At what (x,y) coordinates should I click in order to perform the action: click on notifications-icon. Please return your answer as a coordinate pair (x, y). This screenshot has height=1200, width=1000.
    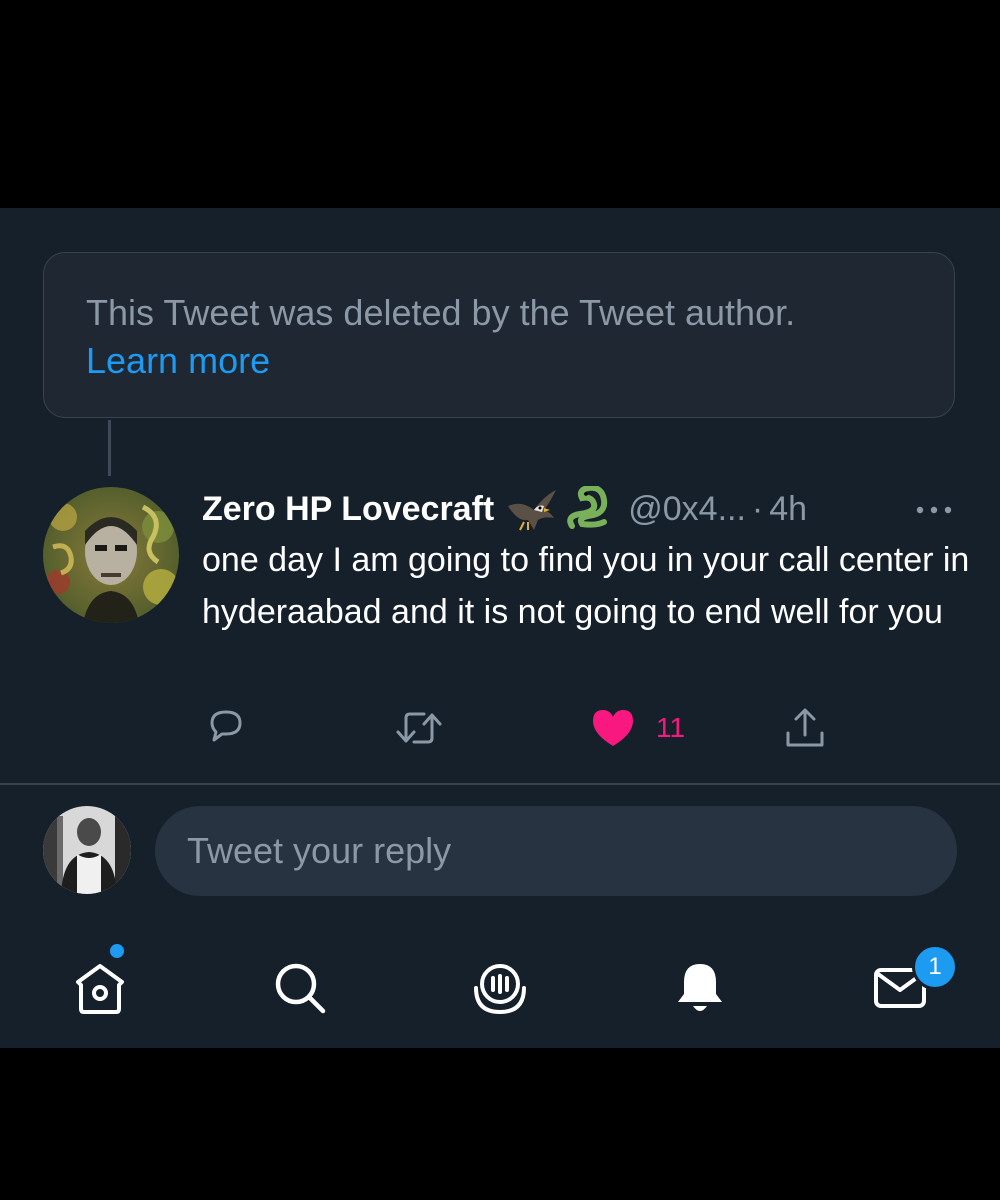
    Looking at the image, I should click on (700, 987).